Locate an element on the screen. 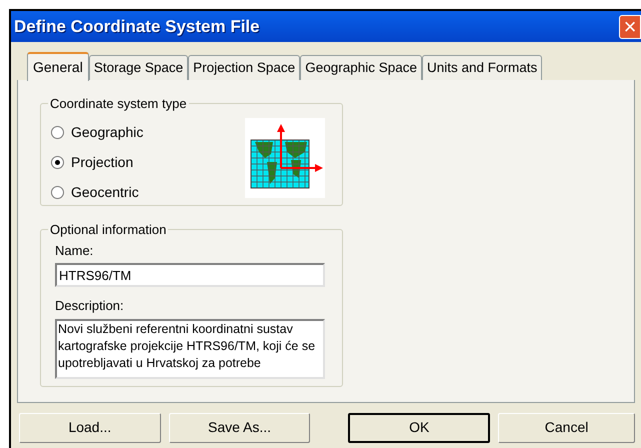 The width and height of the screenshot is (641, 448). close-button: × is located at coordinates (630, 26).